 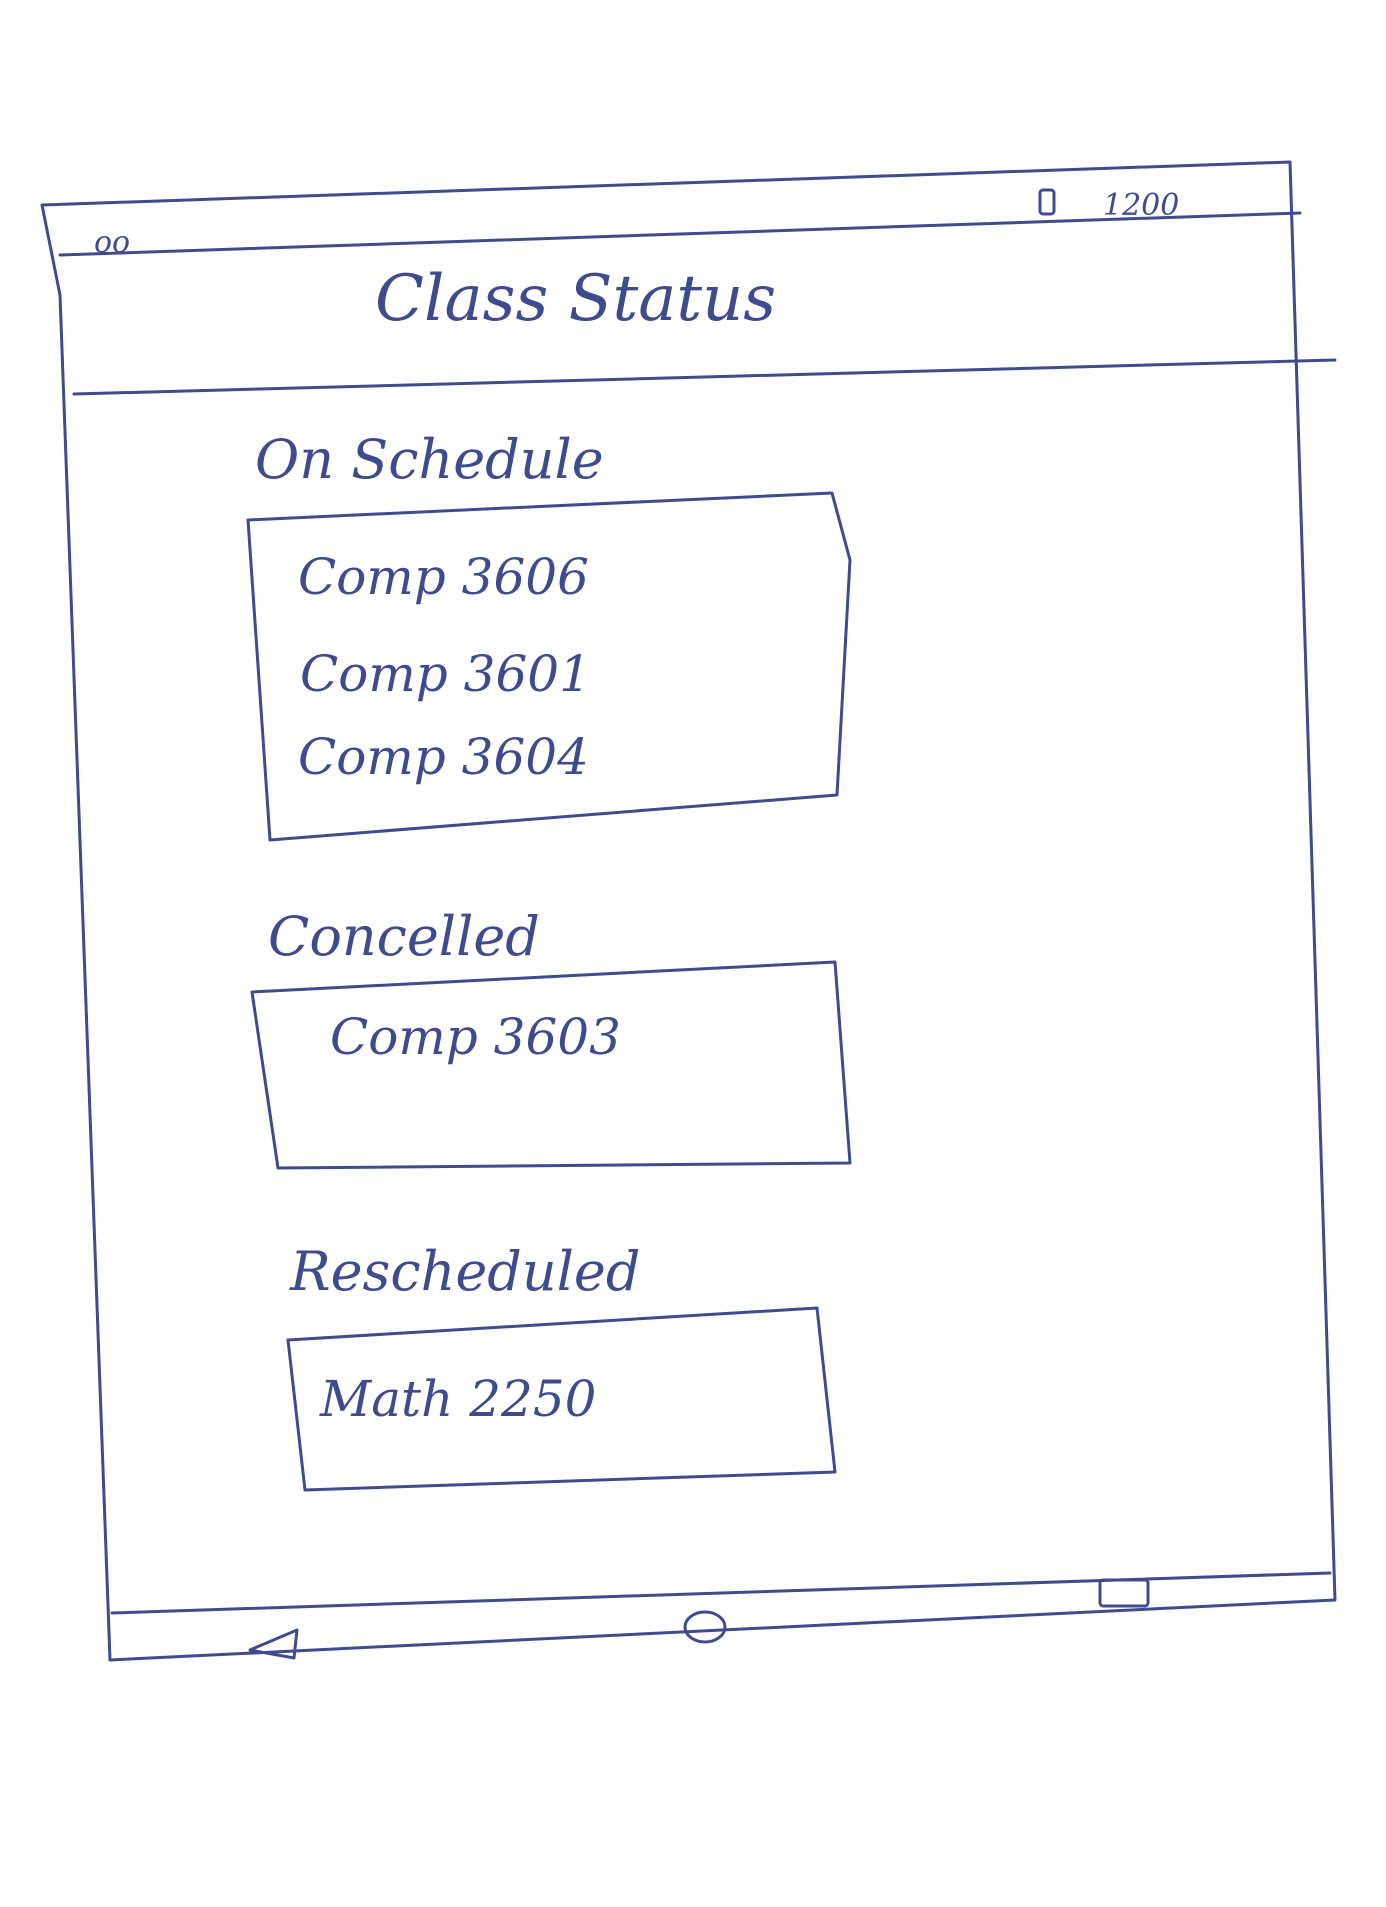 What do you see at coordinates (443, 757) in the screenshot?
I see `course-item: Comp 3604` at bounding box center [443, 757].